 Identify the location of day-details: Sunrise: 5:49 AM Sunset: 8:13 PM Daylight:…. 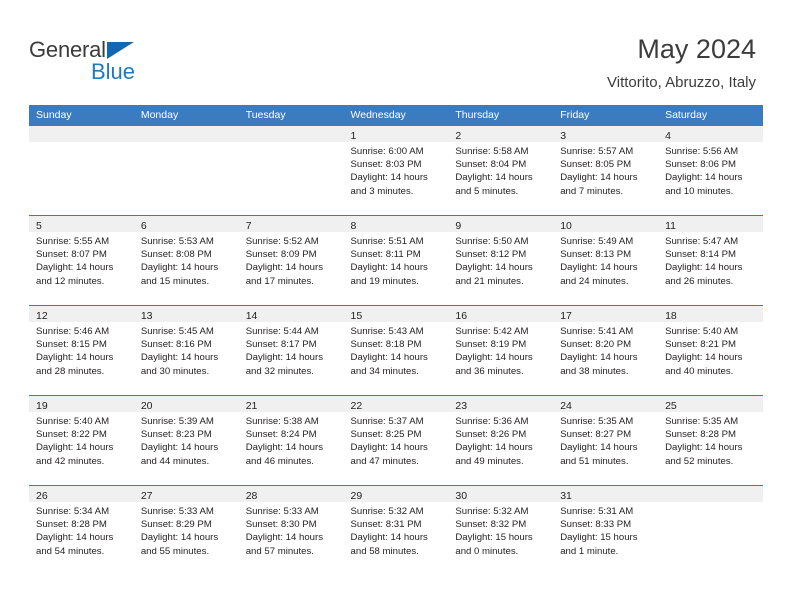
(605, 260).